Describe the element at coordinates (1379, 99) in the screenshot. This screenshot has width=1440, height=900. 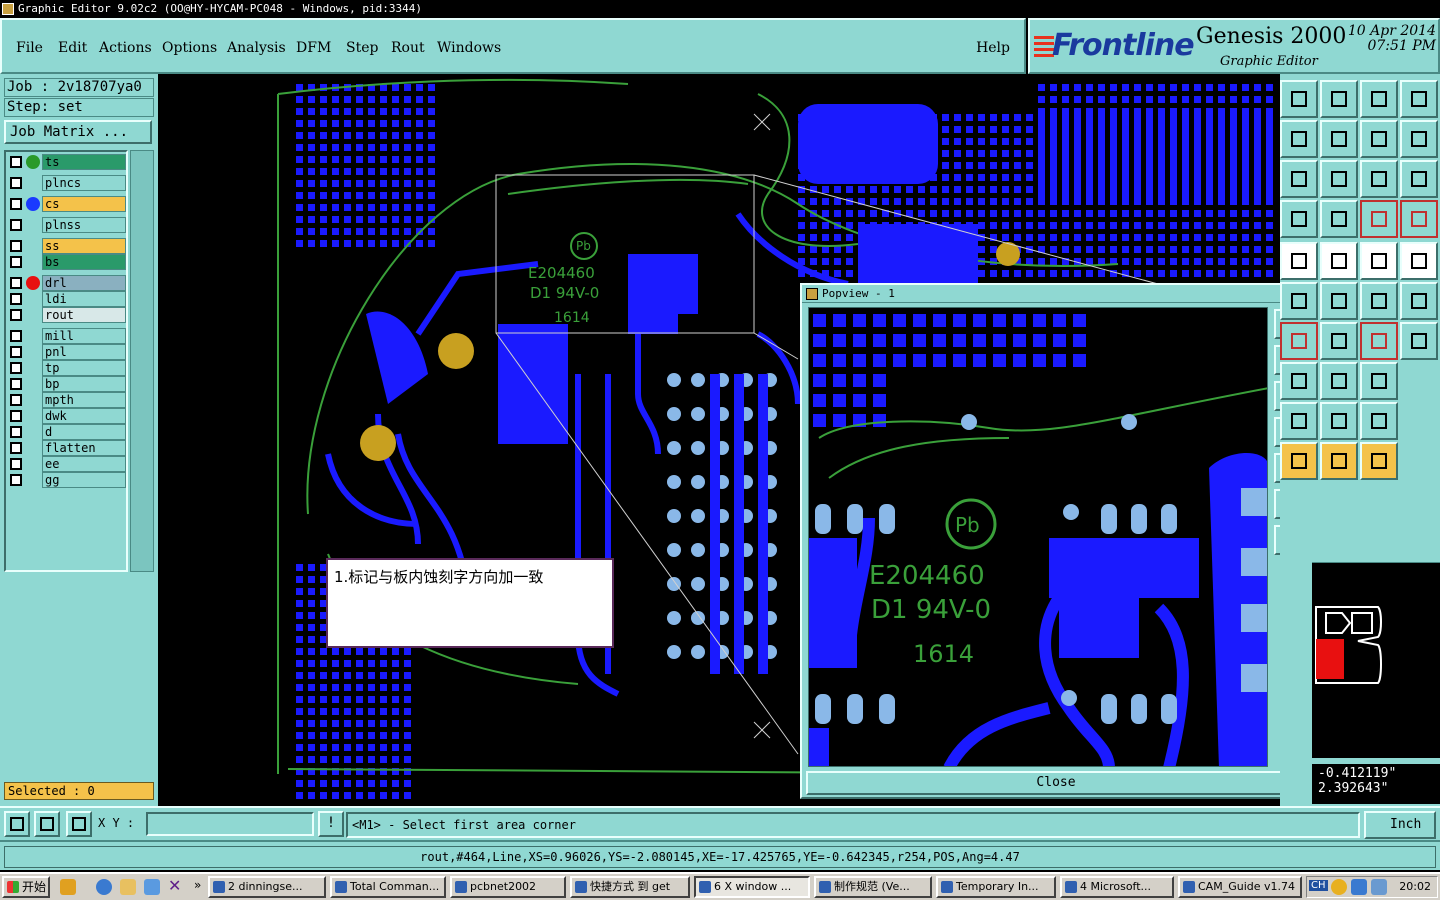
I see `tool-house-button` at that location.